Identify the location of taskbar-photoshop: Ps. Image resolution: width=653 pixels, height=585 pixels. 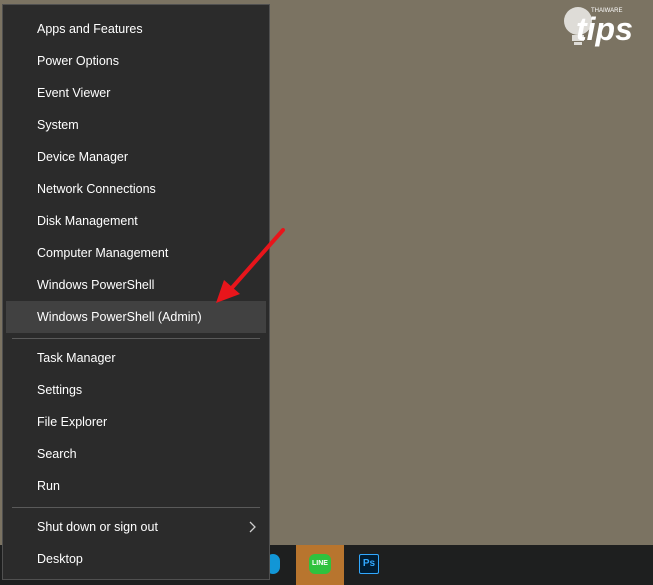
(369, 565).